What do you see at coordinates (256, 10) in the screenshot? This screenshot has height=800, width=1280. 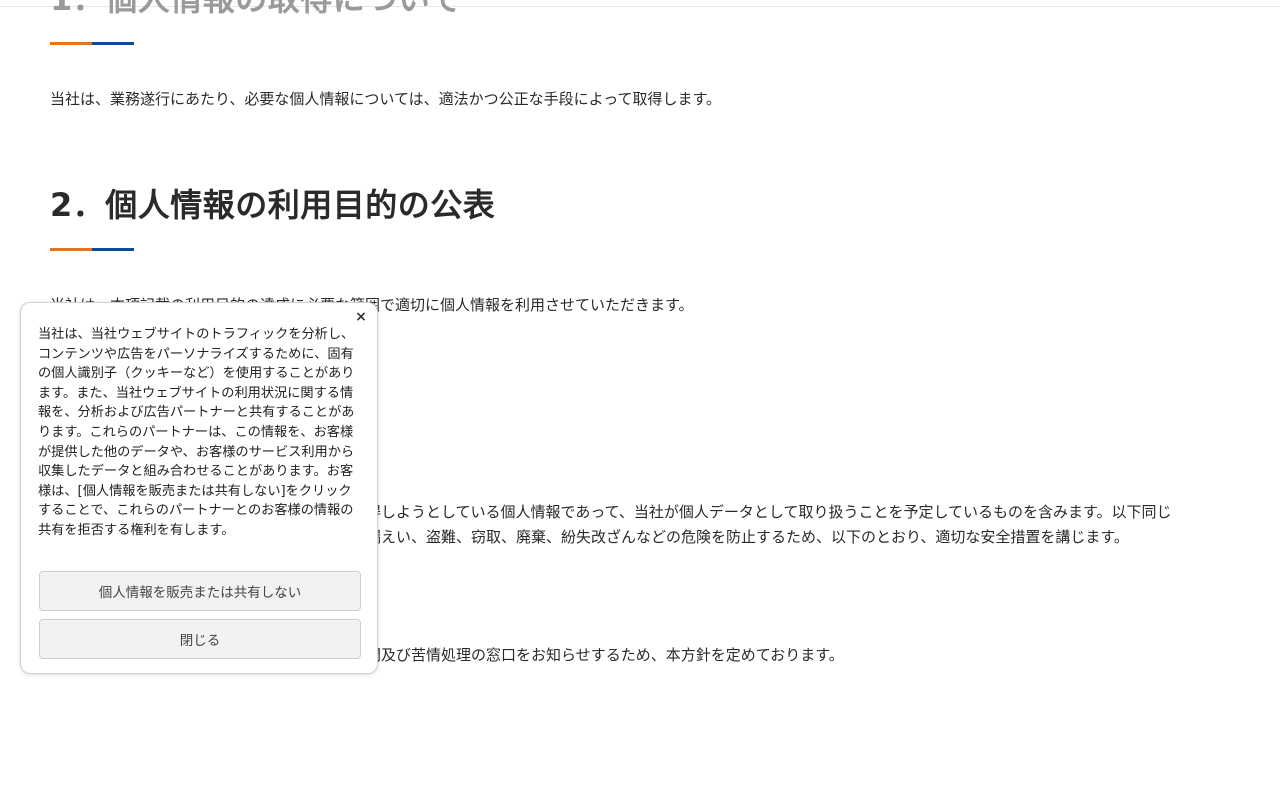 I see `section-1-heading: 1．個人情報の取得について` at bounding box center [256, 10].